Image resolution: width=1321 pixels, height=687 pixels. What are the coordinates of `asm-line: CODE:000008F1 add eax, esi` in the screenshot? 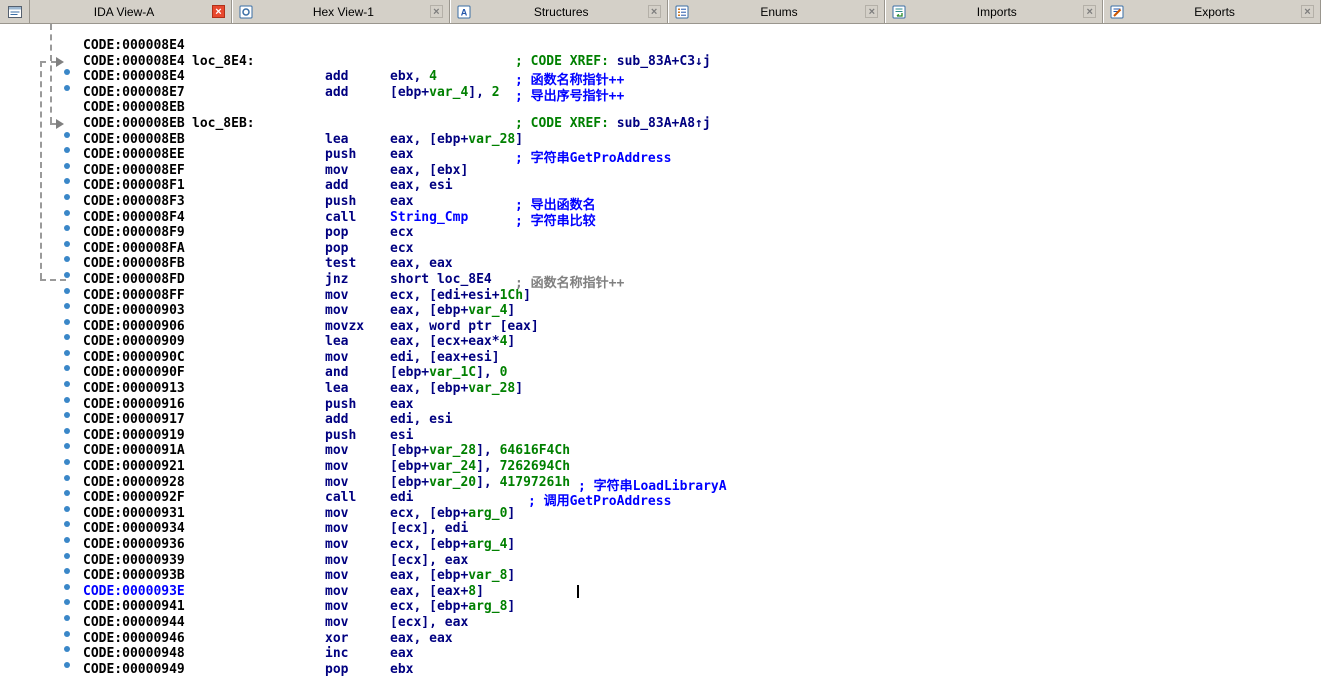 It's located at (660, 186).